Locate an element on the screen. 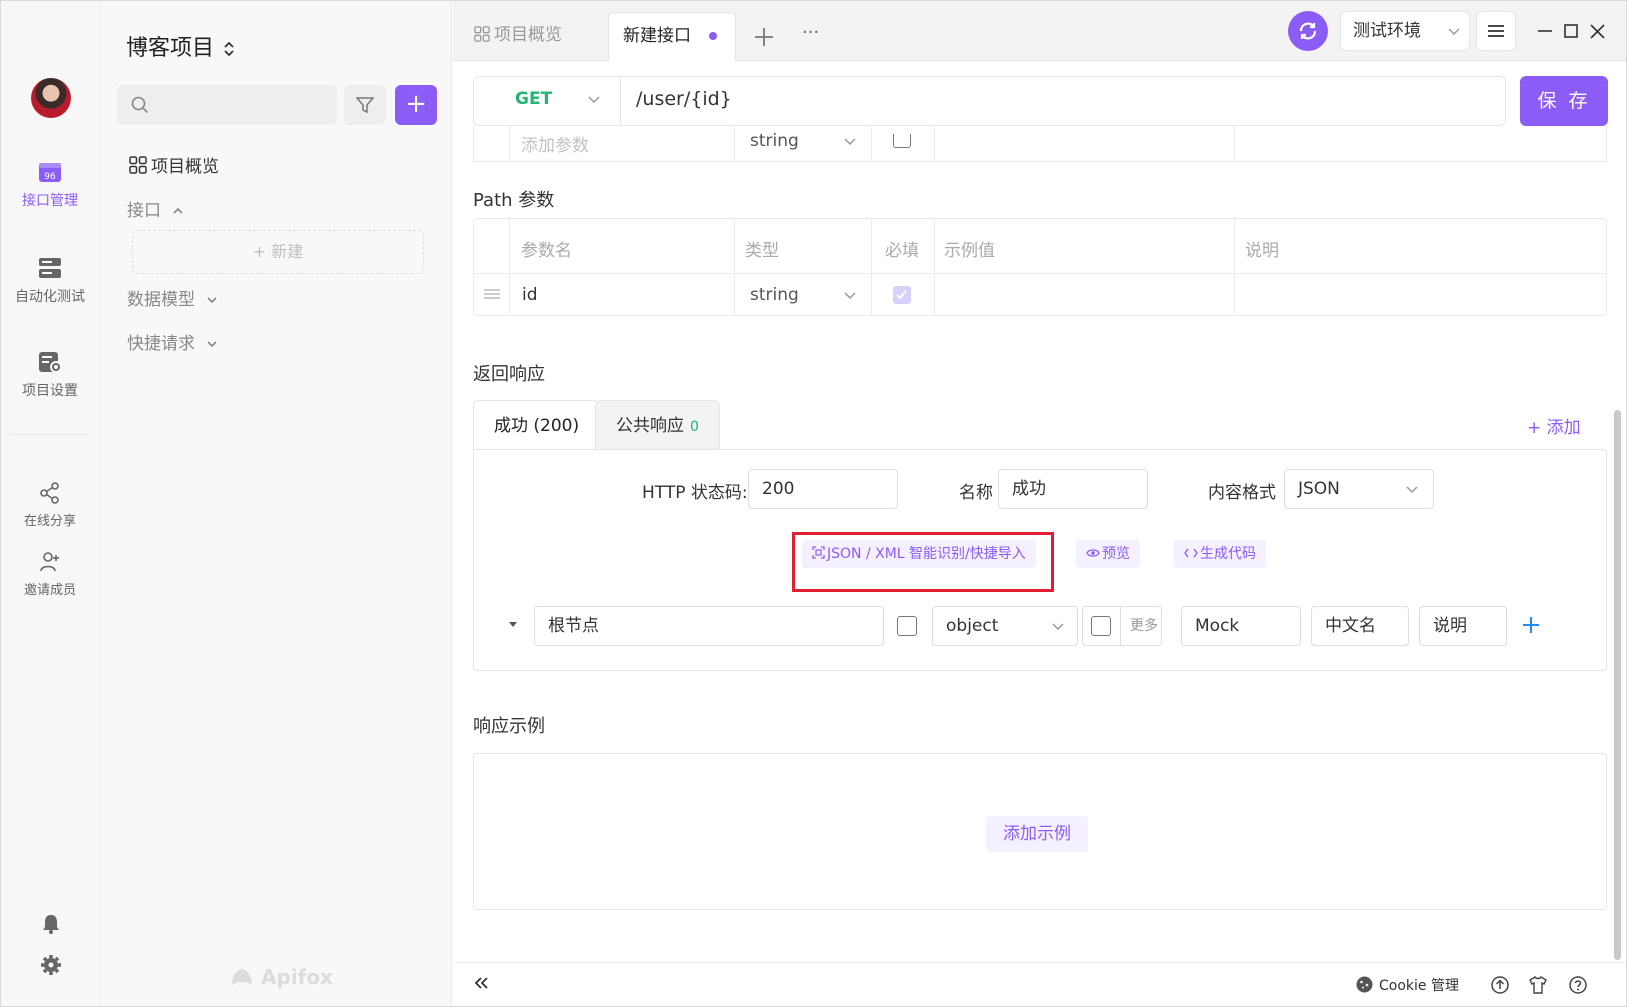  sync-icon is located at coordinates (1308, 31).